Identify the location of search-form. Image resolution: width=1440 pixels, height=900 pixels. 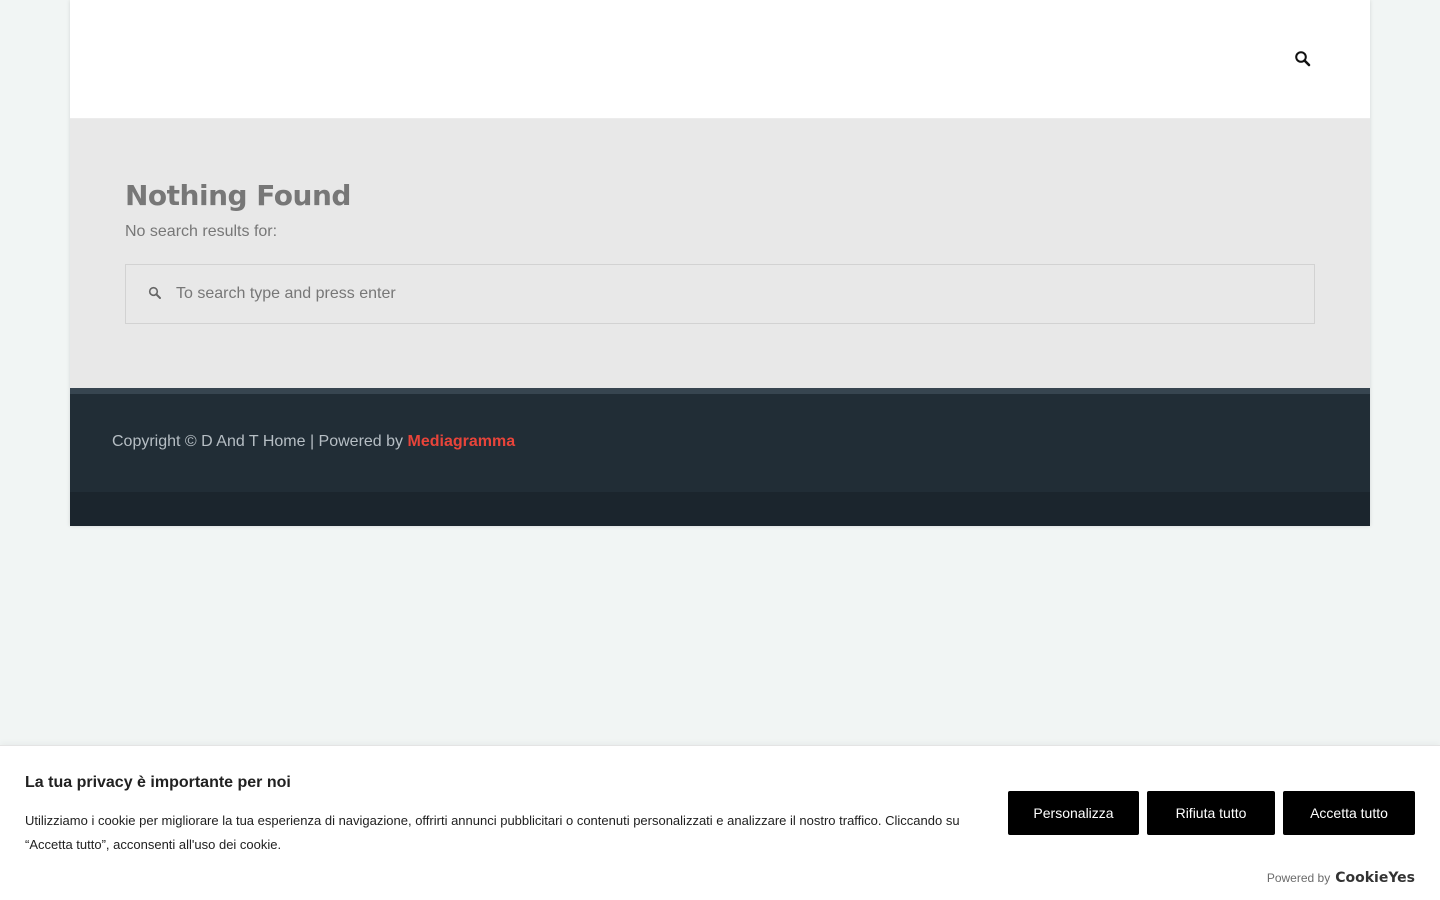
(720, 294).